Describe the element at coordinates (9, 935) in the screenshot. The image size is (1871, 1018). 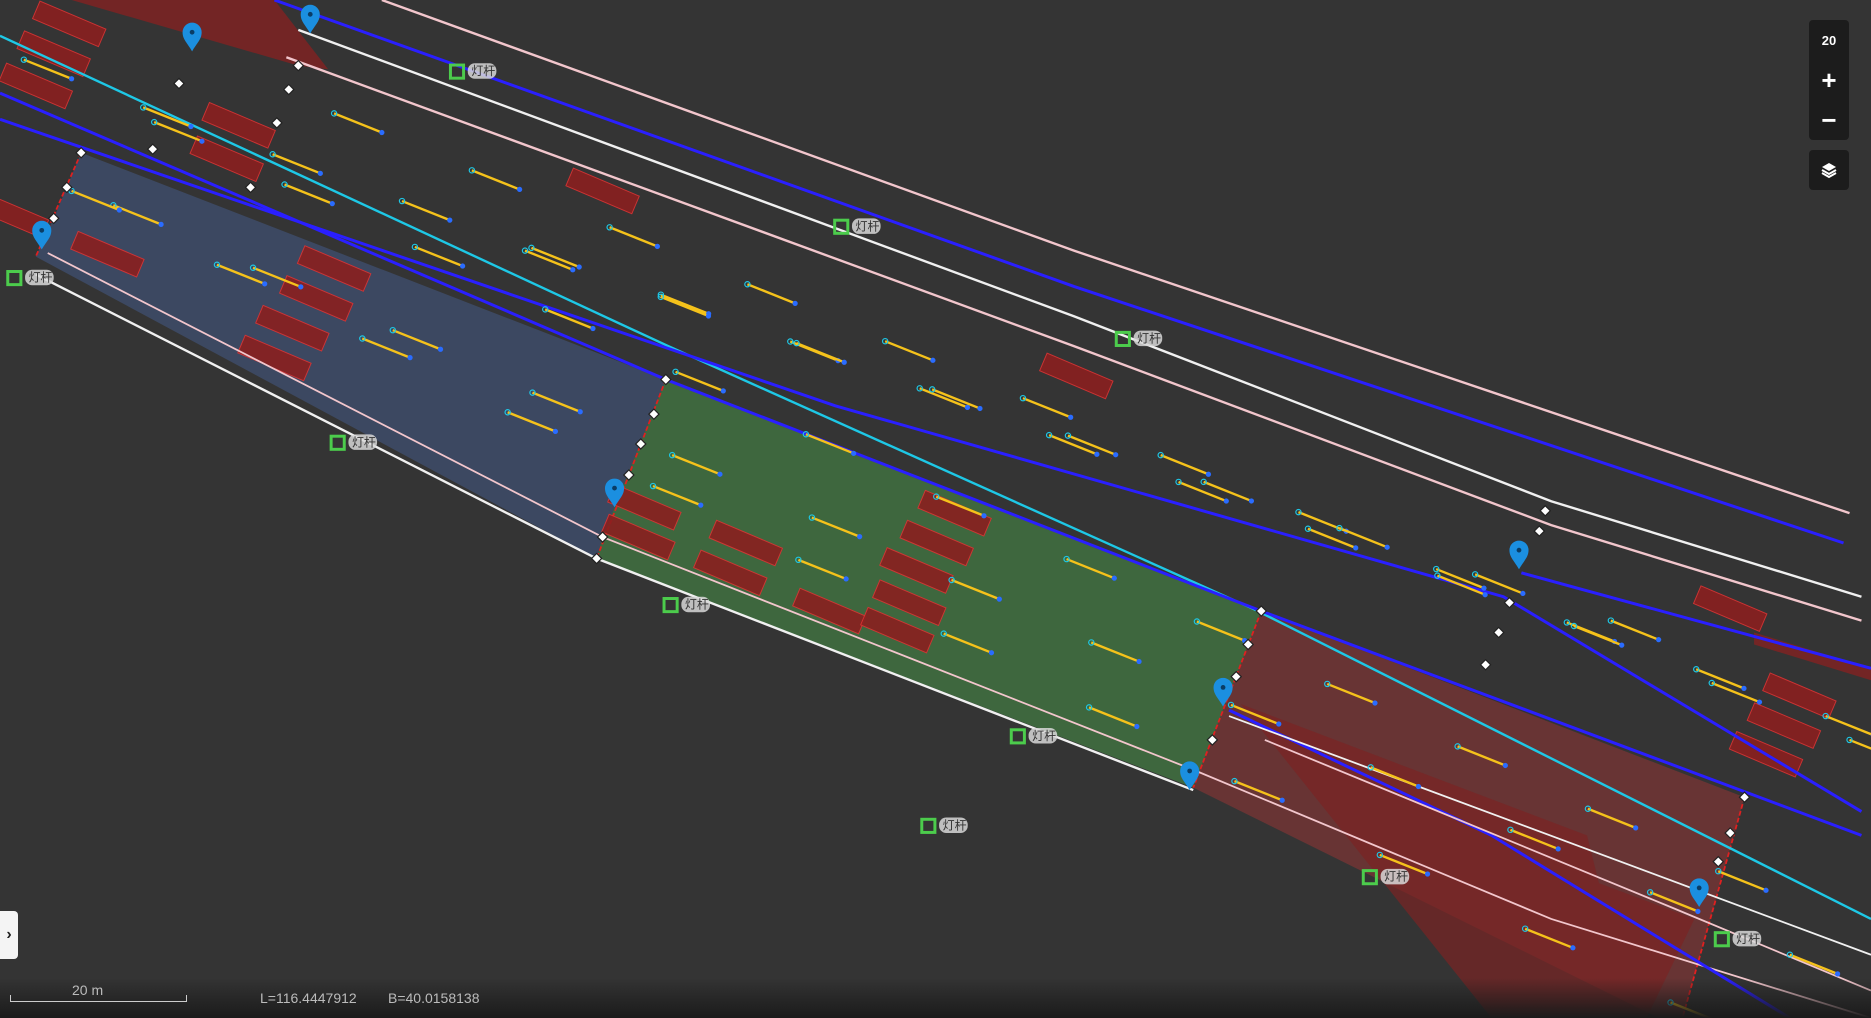
I see `sidebar-toggle-button: ›` at that location.